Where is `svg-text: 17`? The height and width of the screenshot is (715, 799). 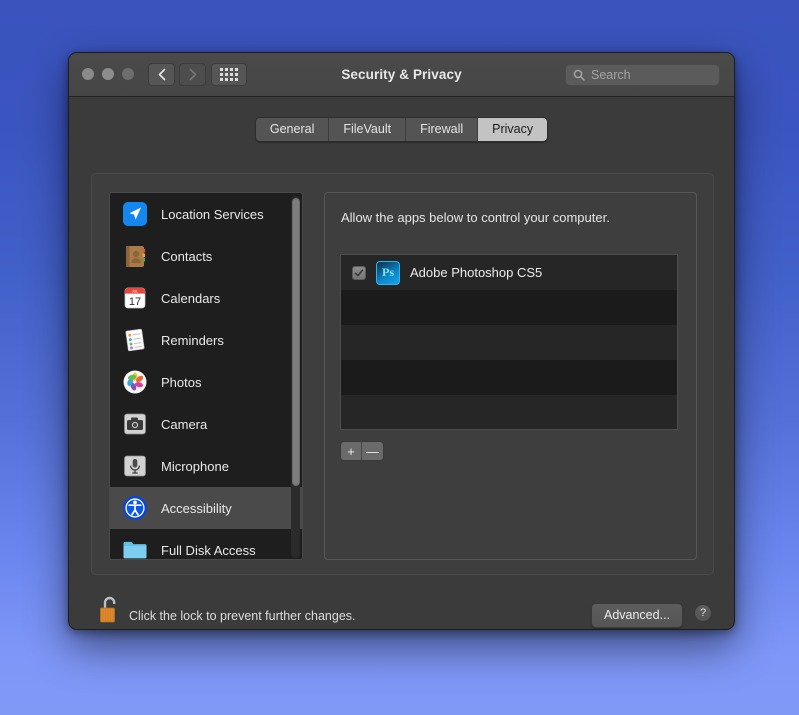
svg-text: 17 is located at coordinates (135, 302).